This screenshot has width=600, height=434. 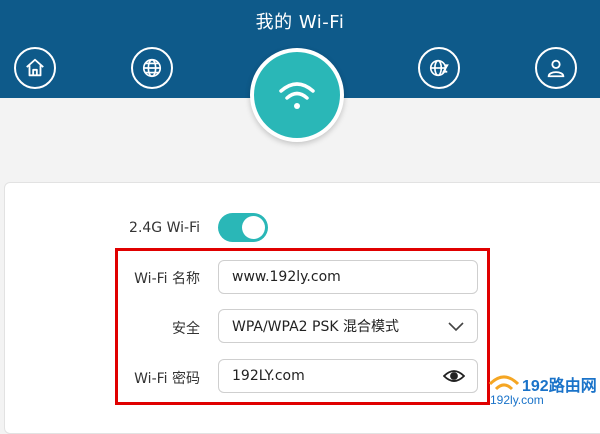 I want to click on user-icon, so click(x=556, y=68).